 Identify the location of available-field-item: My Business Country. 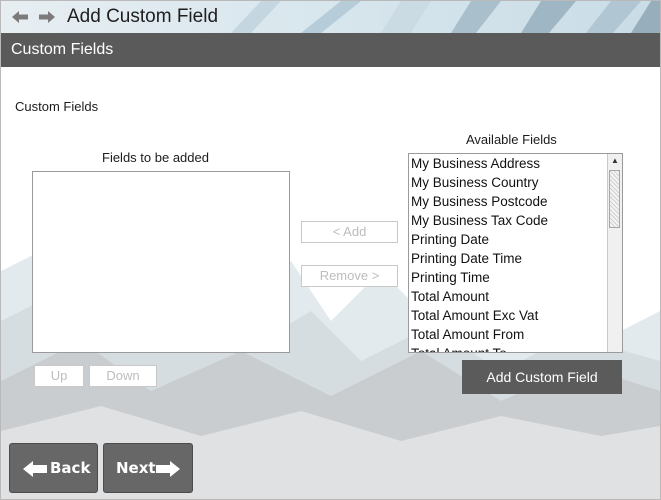
(515, 182).